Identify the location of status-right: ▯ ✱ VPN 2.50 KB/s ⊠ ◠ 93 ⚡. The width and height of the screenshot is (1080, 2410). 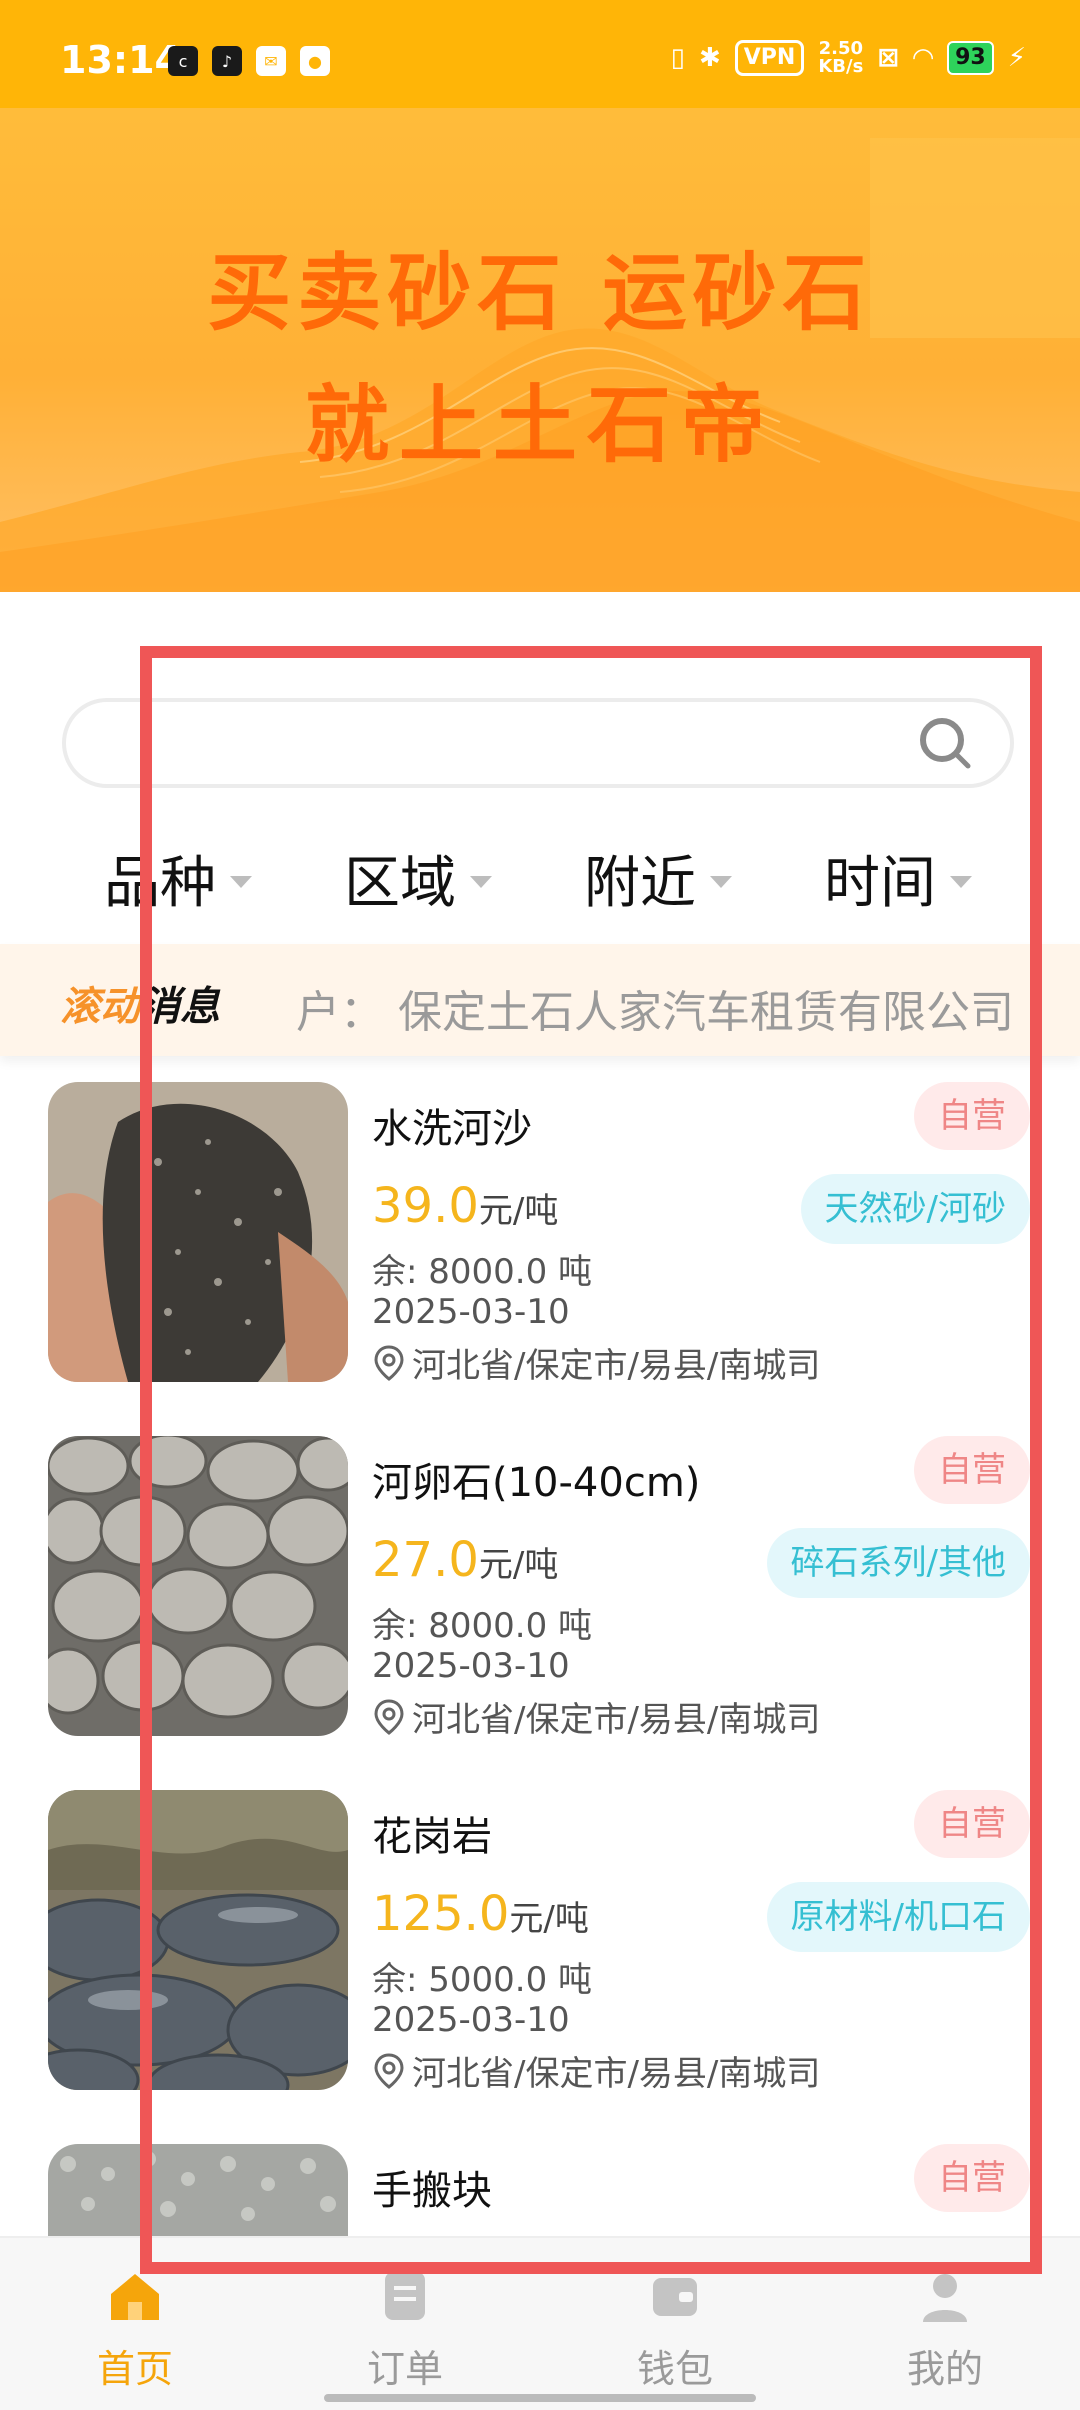
(848, 58).